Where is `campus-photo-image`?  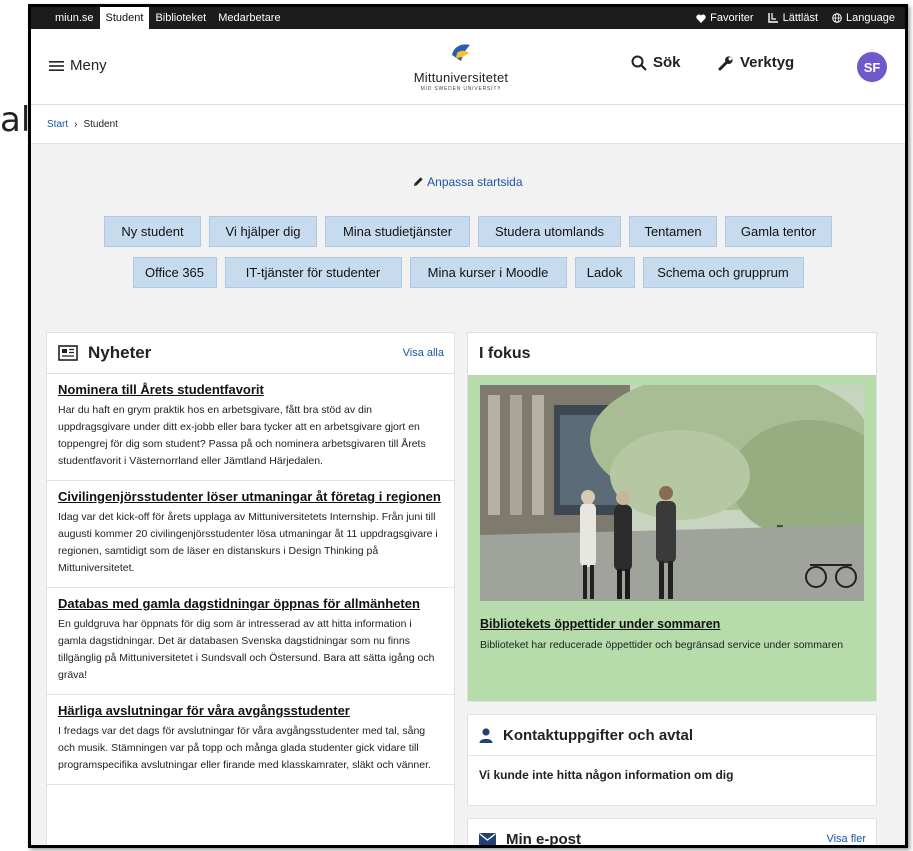
campus-photo-image is located at coordinates (672, 493).